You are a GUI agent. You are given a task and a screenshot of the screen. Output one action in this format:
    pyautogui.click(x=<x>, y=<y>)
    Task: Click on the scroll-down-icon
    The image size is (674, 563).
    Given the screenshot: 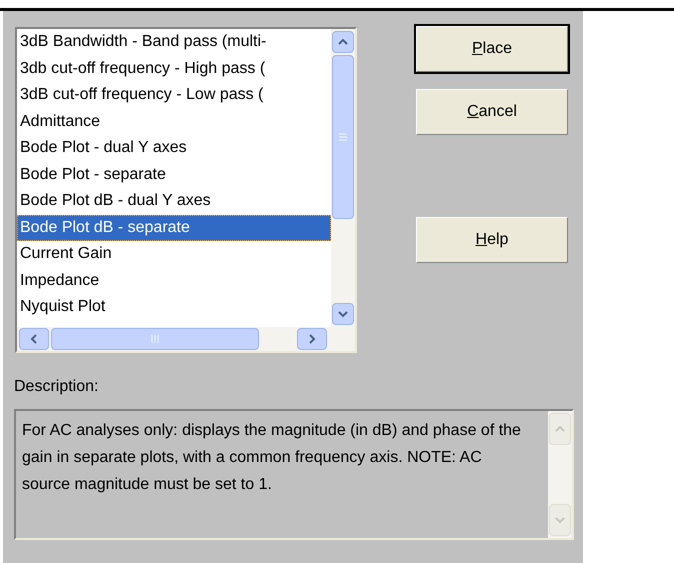 What is the action you would take?
    pyautogui.click(x=343, y=314)
    